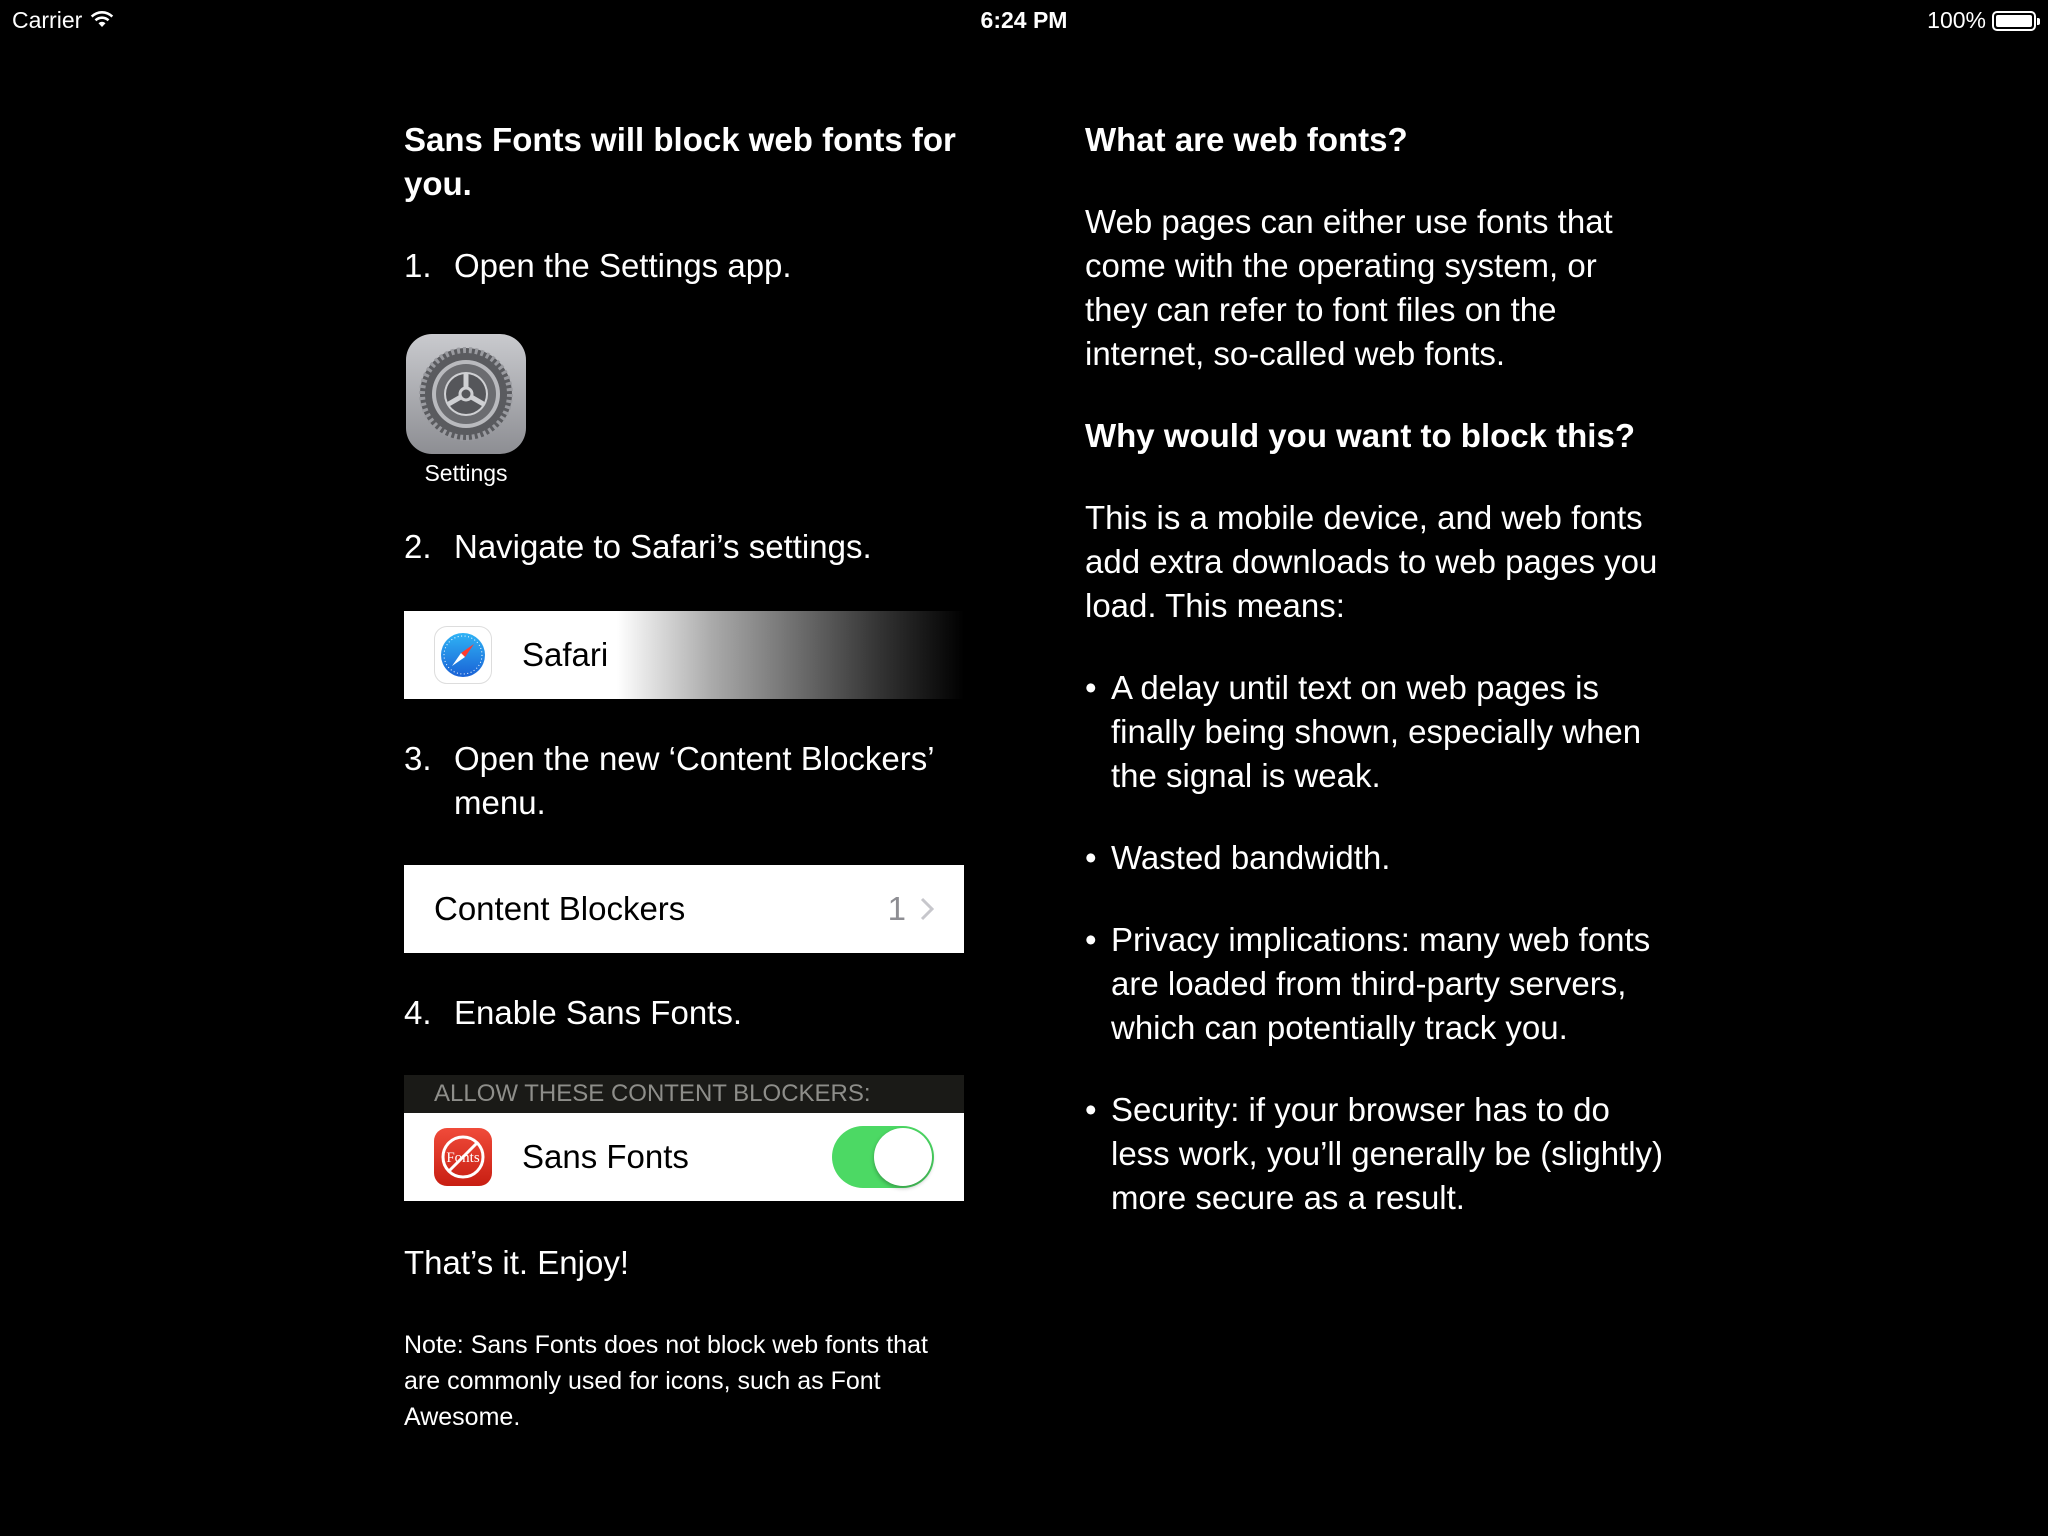  Describe the element at coordinates (605, 1156) in the screenshot. I see `sans-fonts-label: Sans Fonts` at that location.